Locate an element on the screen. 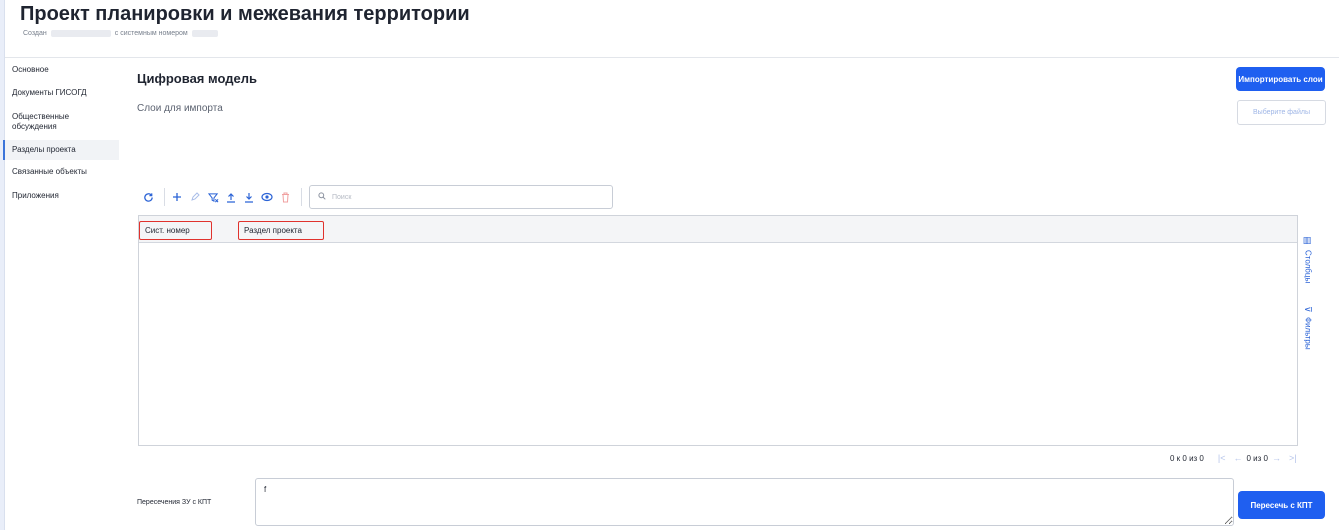 This screenshot has height=530, width=1339. sidebar-item-label: Связанные объекты is located at coordinates (49, 171).